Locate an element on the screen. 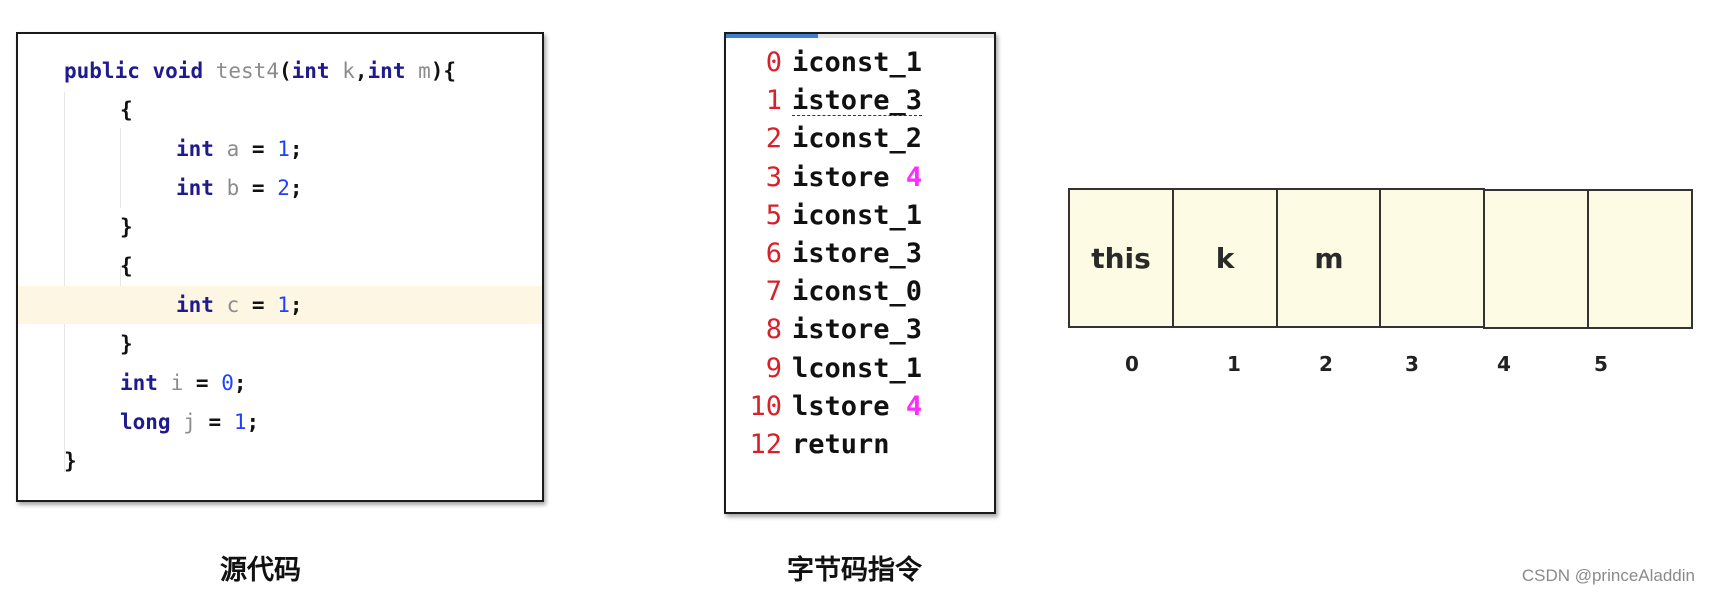 Image resolution: width=1713 pixels, height=597 pixels. bytecode-offset: 2 is located at coordinates (773, 139).